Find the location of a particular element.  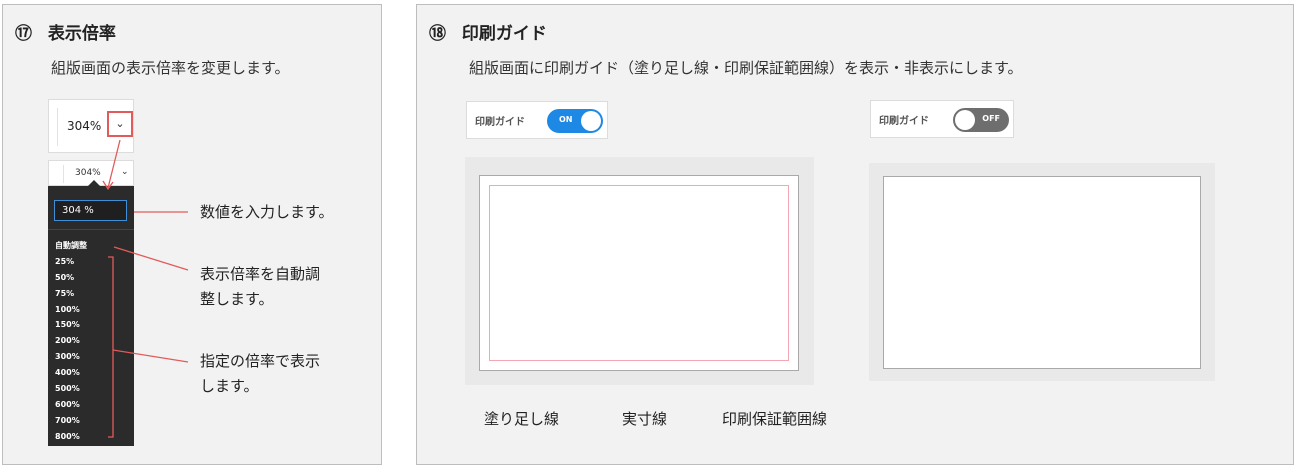

zoom-option: 700% is located at coordinates (67, 421).